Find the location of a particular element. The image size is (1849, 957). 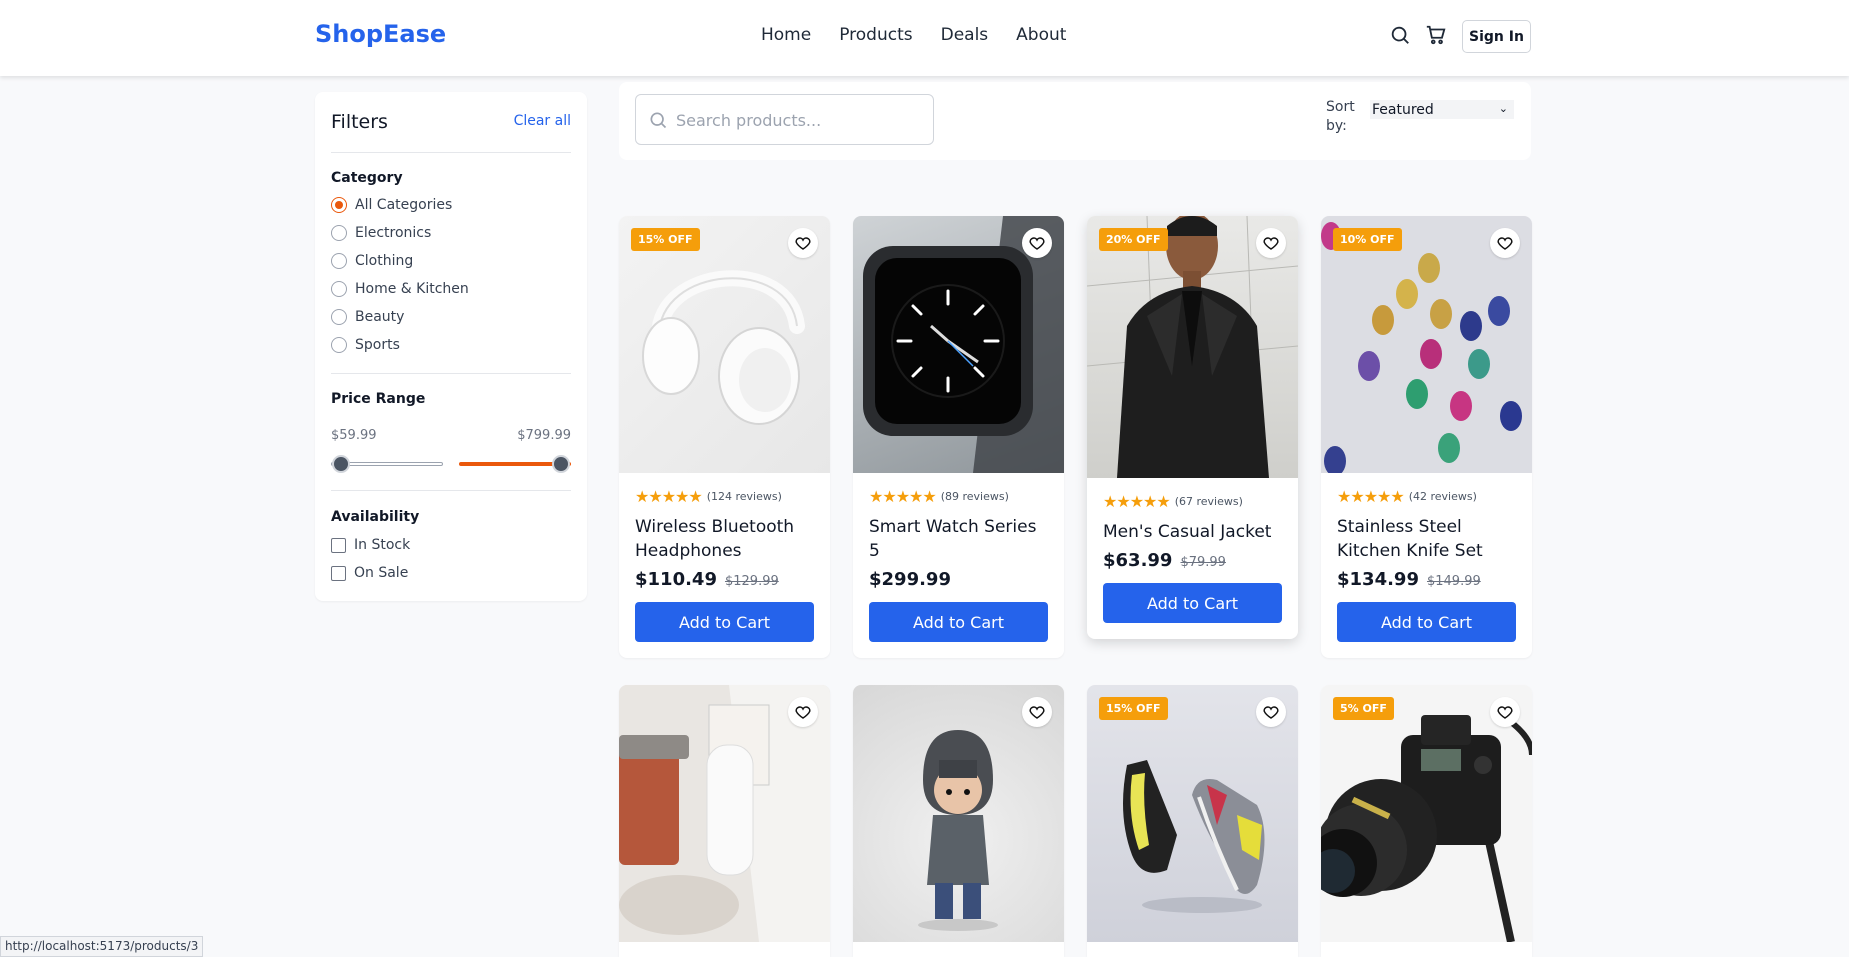

product-card: 15% OFF is located at coordinates (1192, 821).